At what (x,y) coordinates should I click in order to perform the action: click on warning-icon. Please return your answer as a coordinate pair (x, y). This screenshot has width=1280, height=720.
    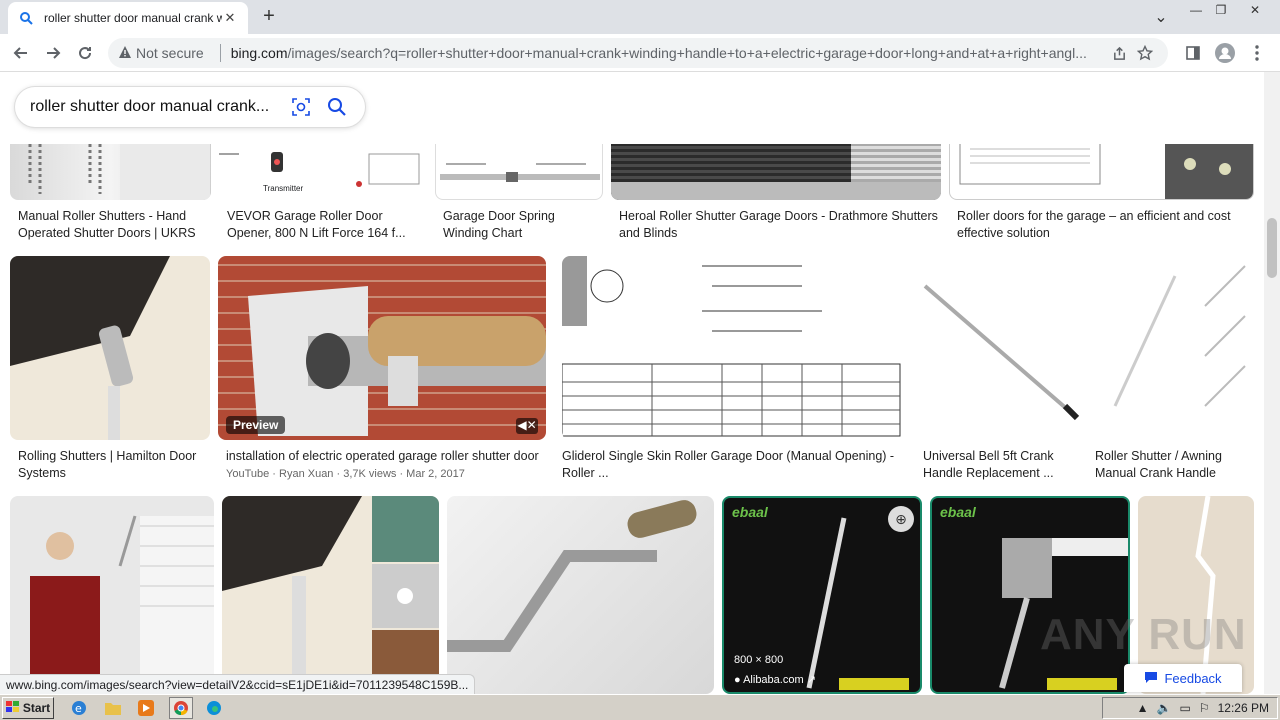
    Looking at the image, I should click on (125, 53).